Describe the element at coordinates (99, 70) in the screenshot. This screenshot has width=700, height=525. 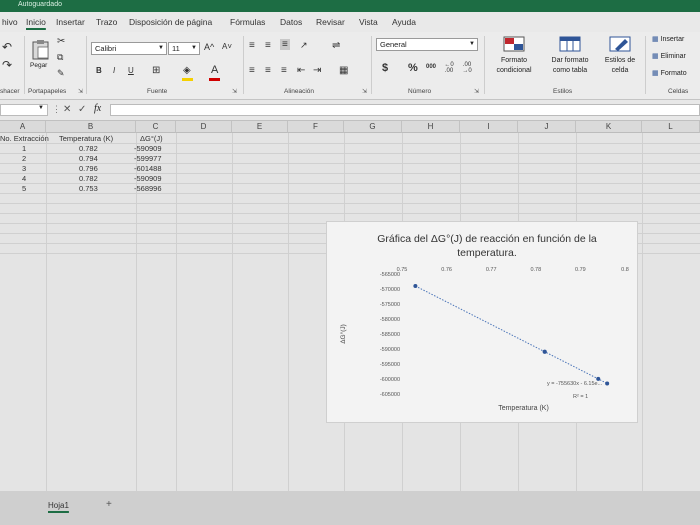
I see `bold-button: B` at that location.